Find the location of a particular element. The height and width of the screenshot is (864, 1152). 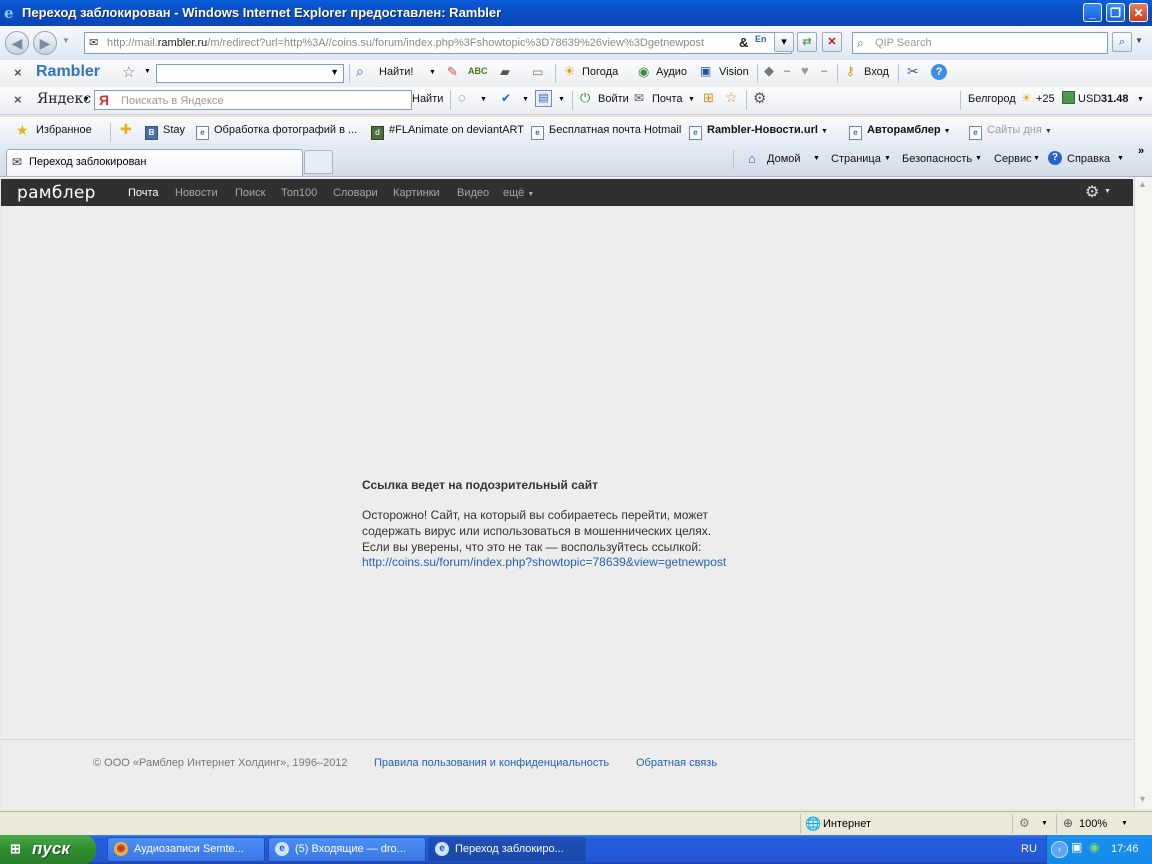

scroll-up-icon: ▲ is located at coordinates (1142, 184).